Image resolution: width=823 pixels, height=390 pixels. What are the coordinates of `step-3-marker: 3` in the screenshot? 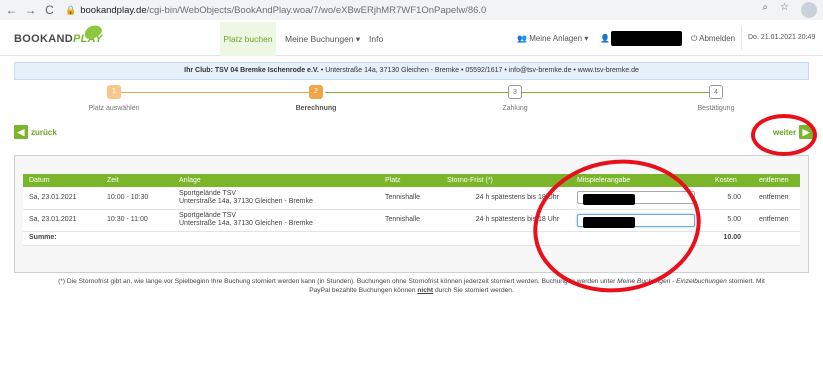 It's located at (515, 92).